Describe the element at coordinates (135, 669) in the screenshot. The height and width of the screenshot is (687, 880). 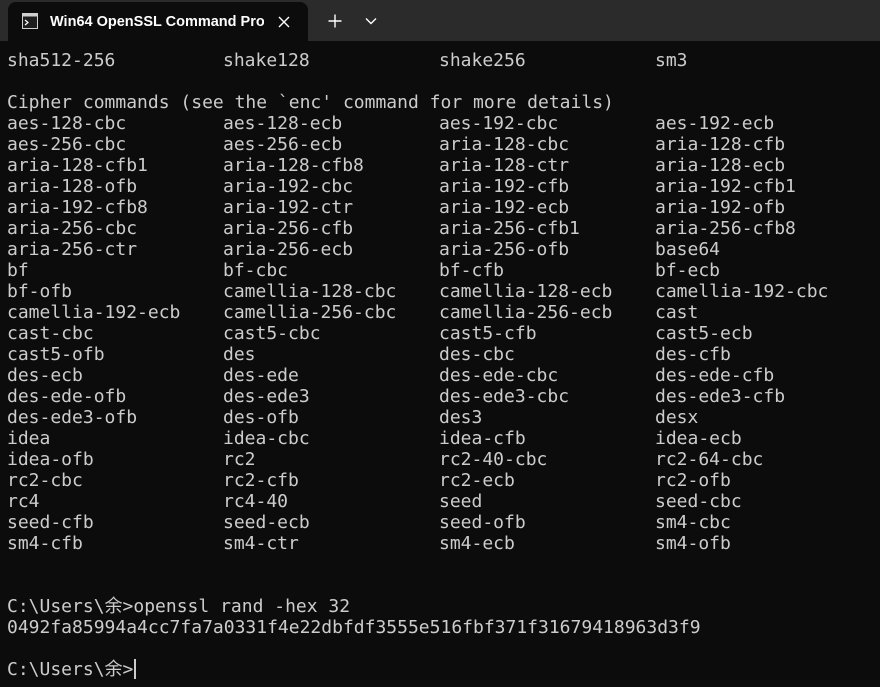
I see `text-cursor` at that location.